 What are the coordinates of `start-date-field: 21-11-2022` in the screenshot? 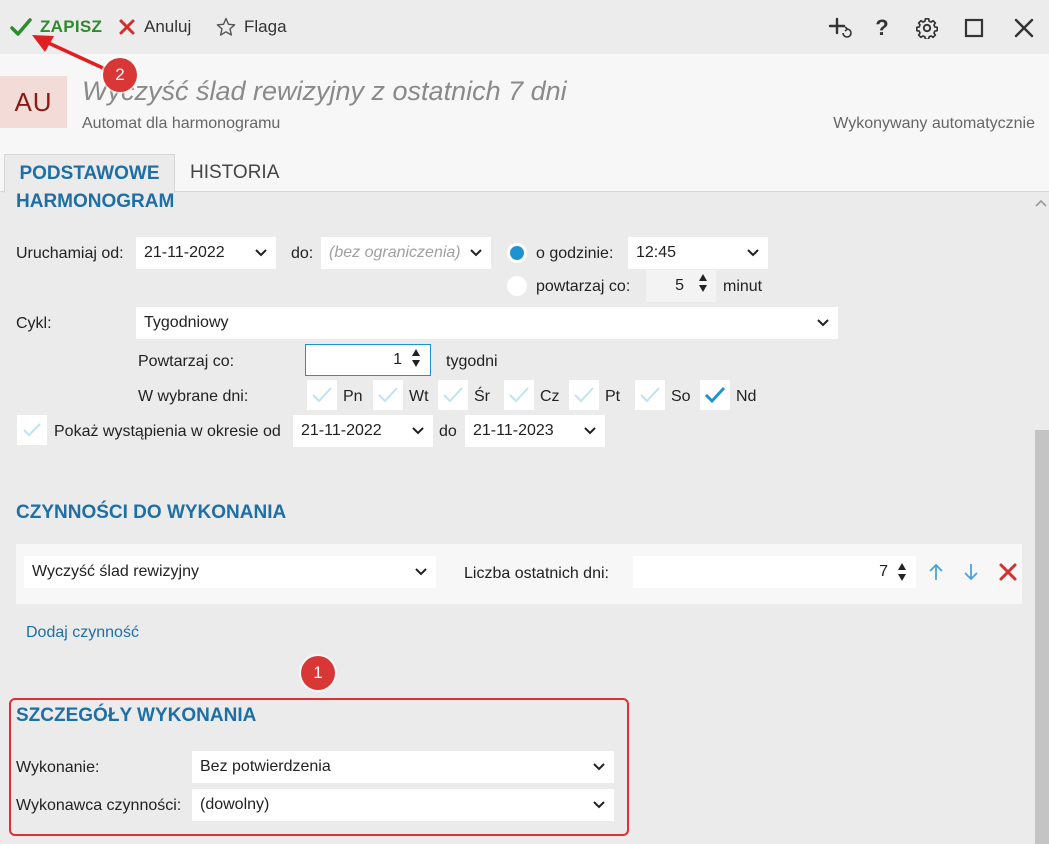 It's located at (206, 253).